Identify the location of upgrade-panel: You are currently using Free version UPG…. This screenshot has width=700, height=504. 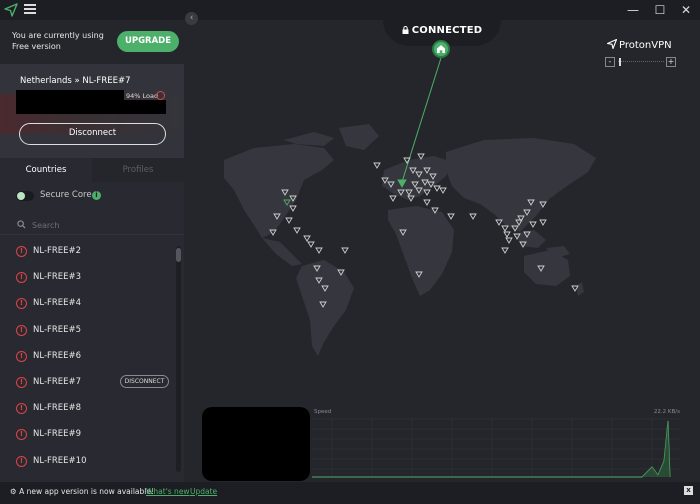
(92, 42).